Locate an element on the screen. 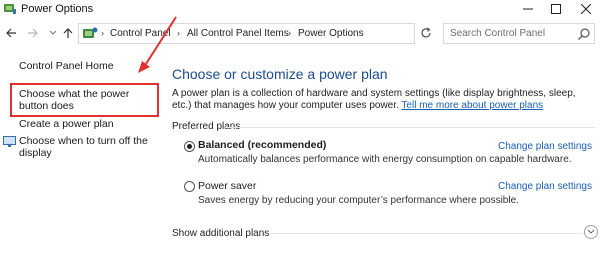  close-icon is located at coordinates (586, 9).